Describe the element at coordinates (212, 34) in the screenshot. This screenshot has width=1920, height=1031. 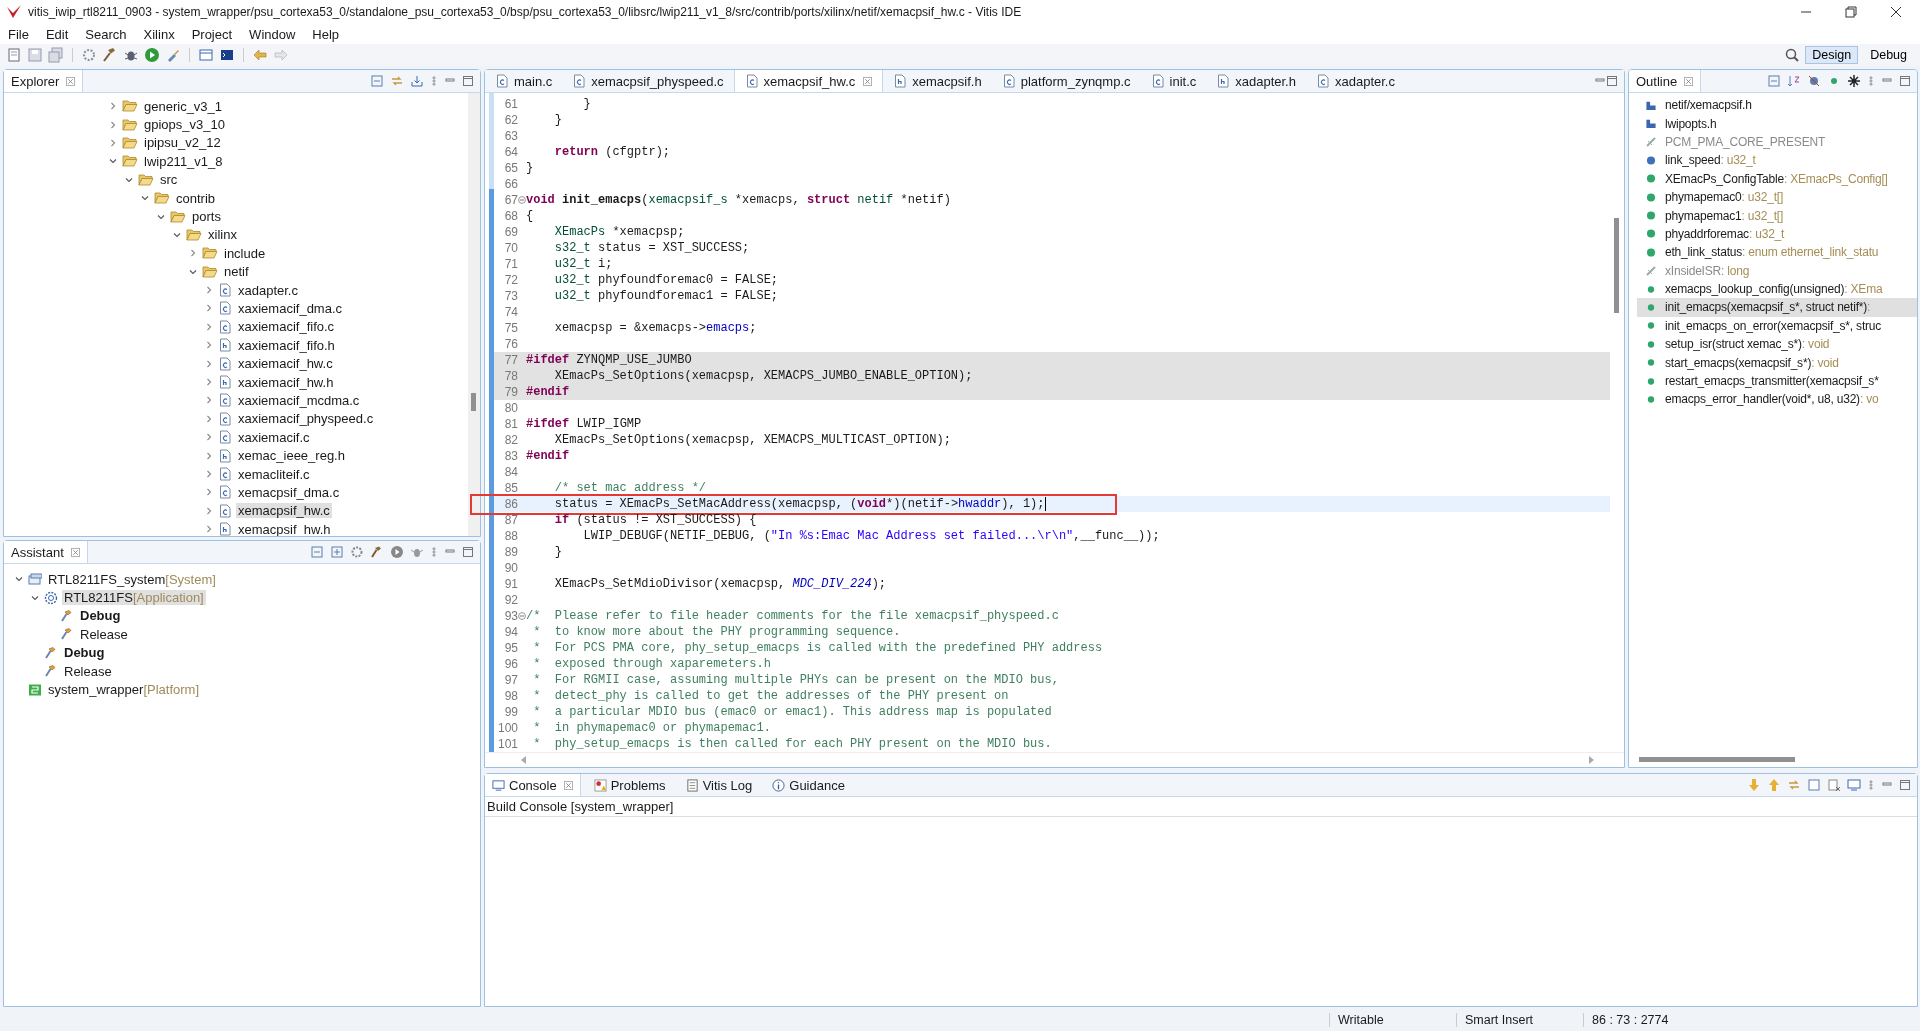
I see `menu-item: Project` at that location.